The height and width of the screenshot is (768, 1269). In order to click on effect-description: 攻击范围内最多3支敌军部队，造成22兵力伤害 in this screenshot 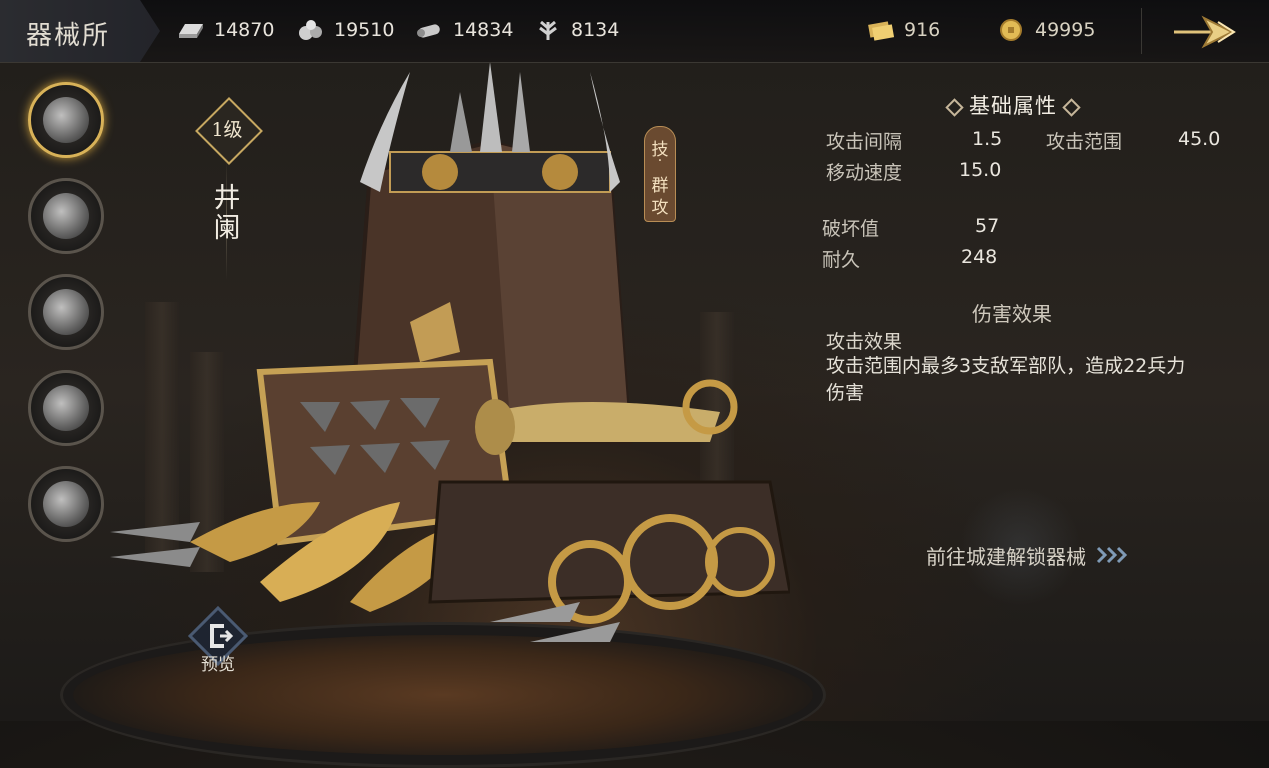, I will do `click(1006, 379)`.